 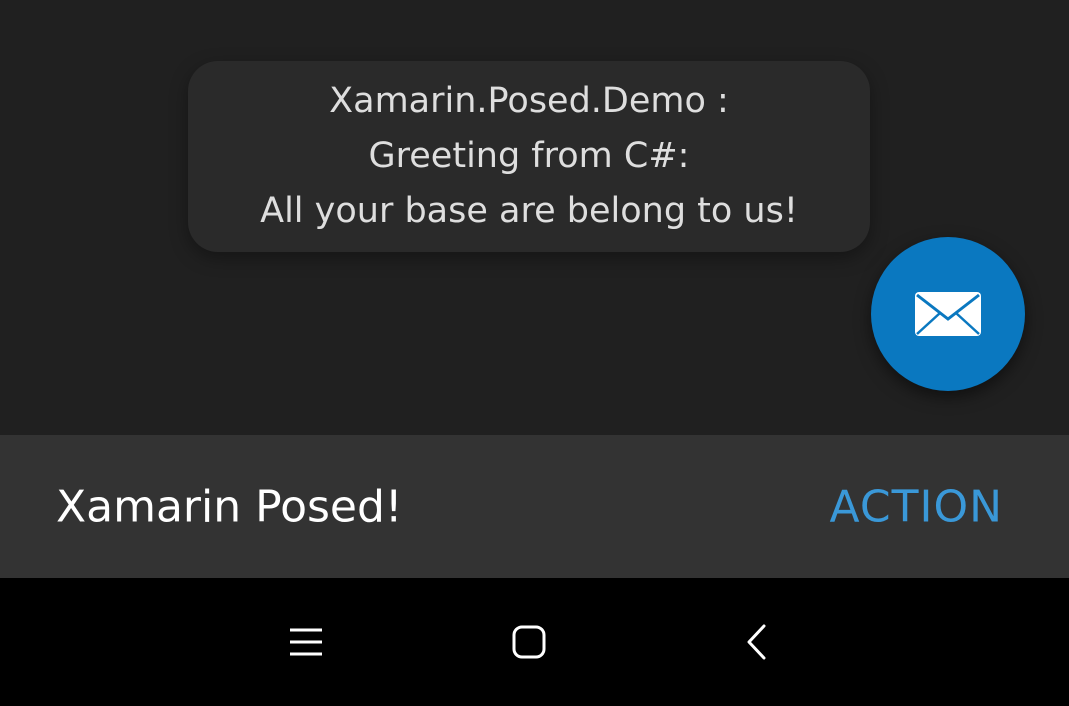 I want to click on toast-line-greeting: Greeting from C#:, so click(x=529, y=156).